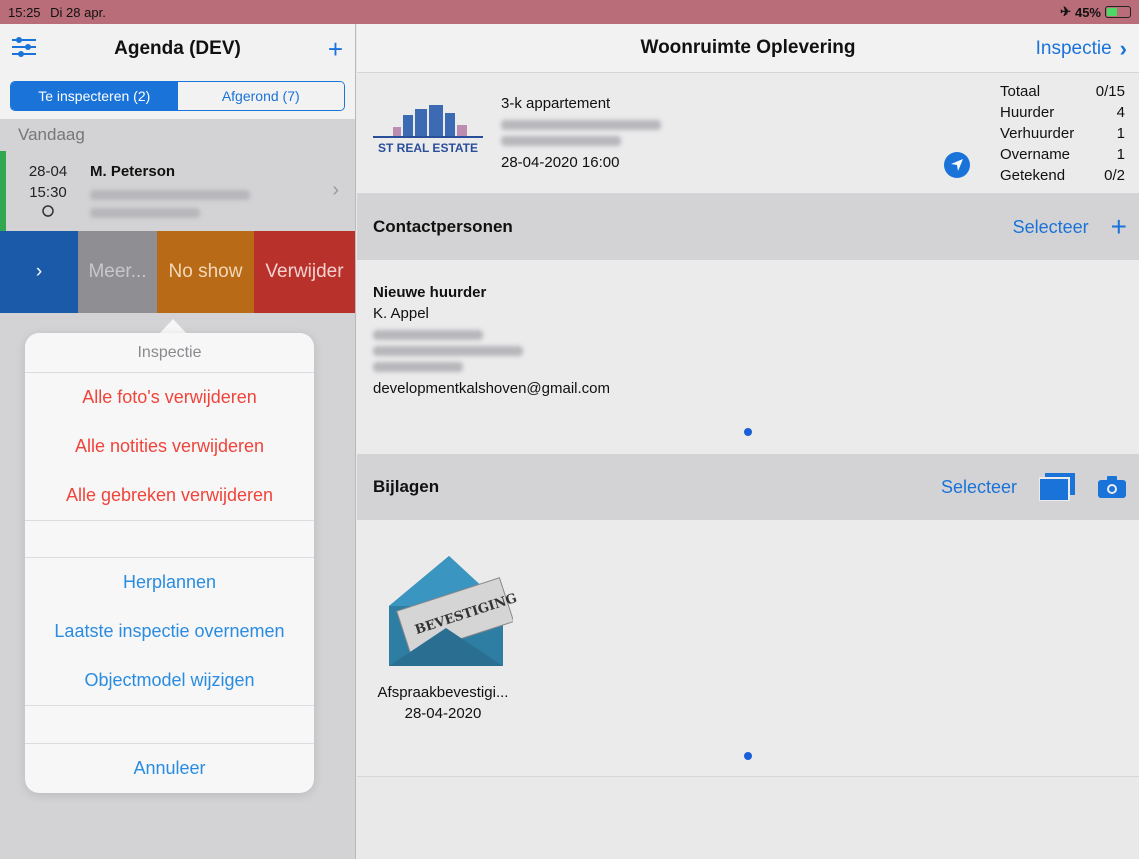  Describe the element at coordinates (1118, 12) in the screenshot. I see `battery-icon` at that location.